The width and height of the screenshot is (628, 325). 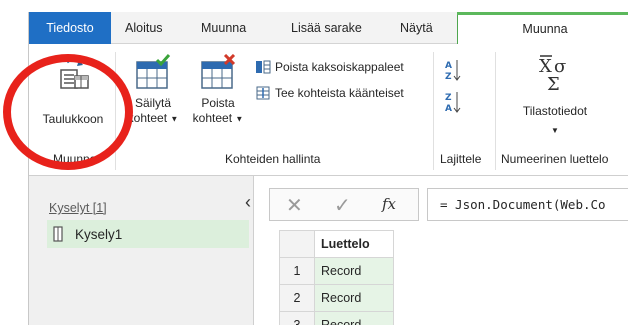 I want to click on query-icon, so click(x=58, y=234).